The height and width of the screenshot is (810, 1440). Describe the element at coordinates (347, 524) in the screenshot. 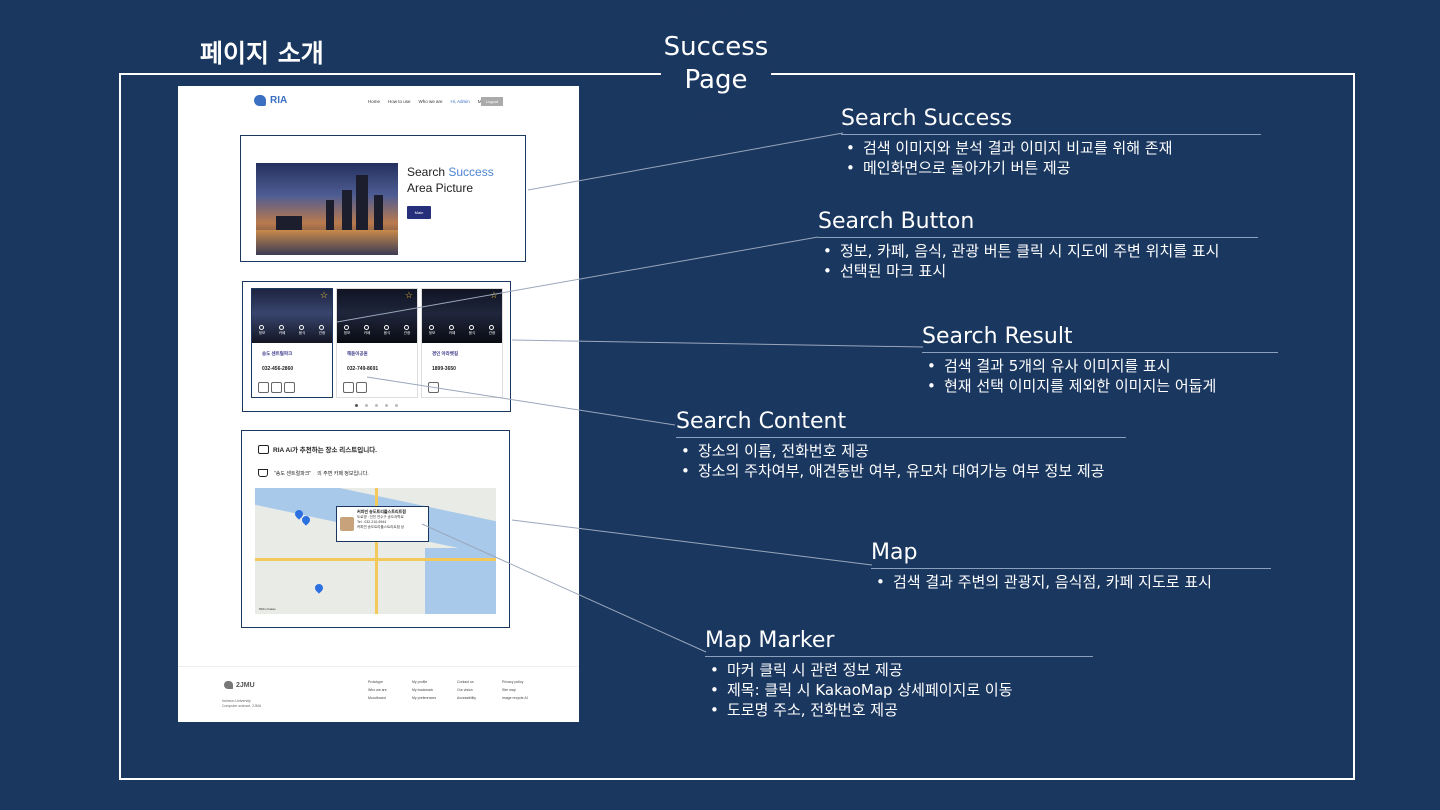

I see `popup-image` at that location.